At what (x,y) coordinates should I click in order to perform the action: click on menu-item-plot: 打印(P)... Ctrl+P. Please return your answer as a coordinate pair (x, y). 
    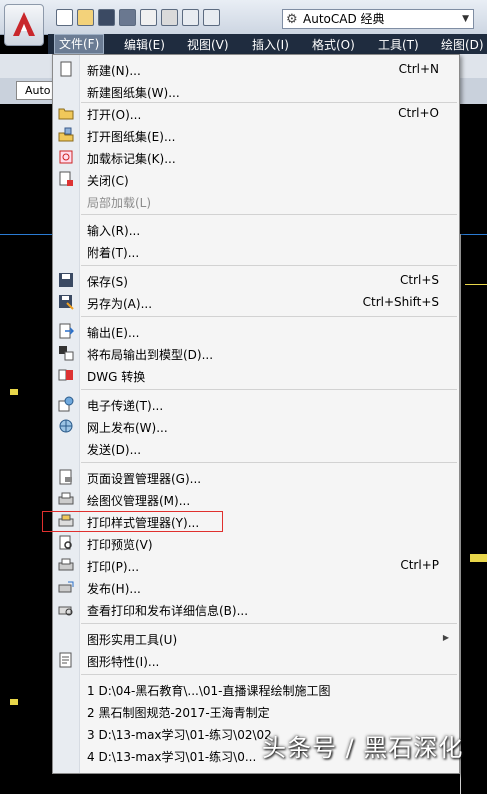
    Looking at the image, I should click on (256, 565).